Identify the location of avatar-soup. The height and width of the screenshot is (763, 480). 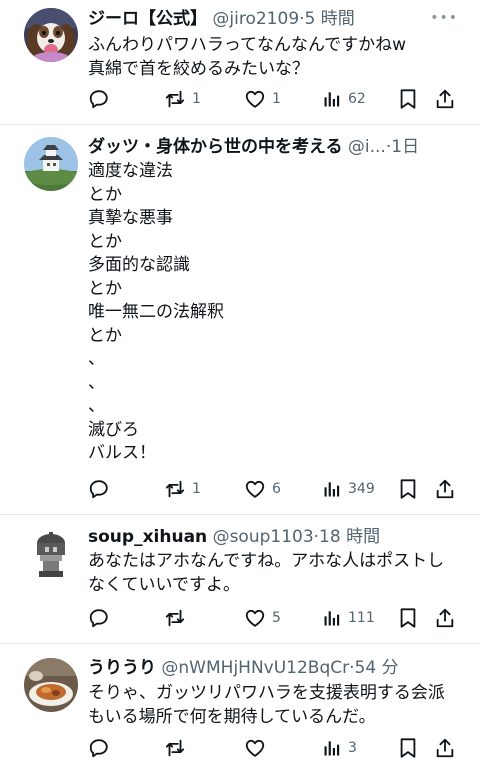
(51, 556).